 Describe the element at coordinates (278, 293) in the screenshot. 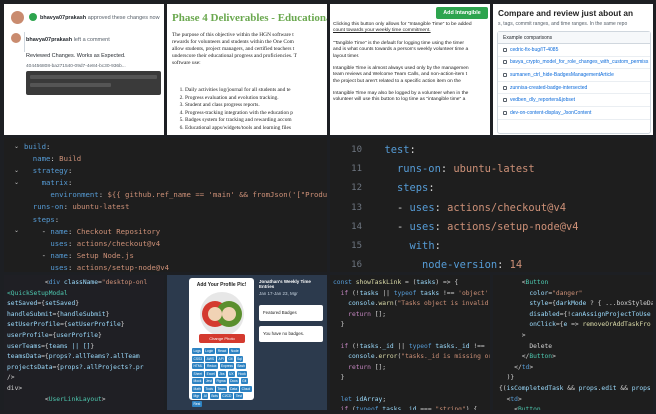

I see `date-range: Jan 17-Jan 23, Mgr` at that location.